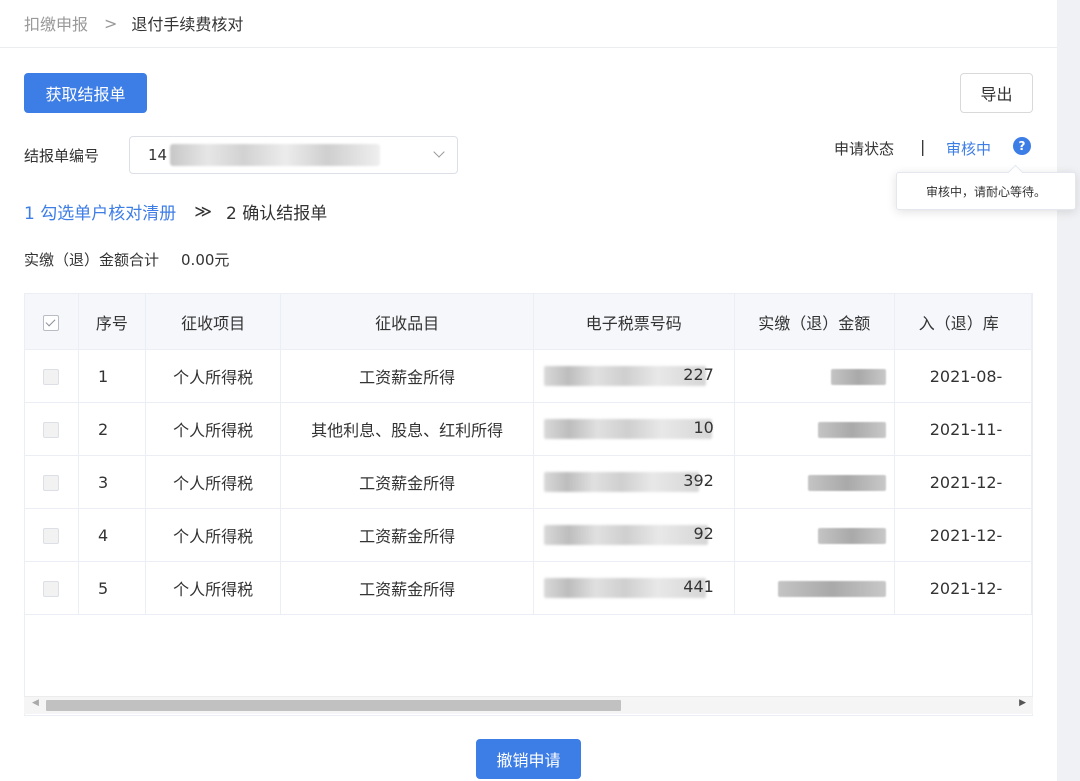 This screenshot has height=781, width=1080. I want to click on report-number-select: 14, so click(293, 155).